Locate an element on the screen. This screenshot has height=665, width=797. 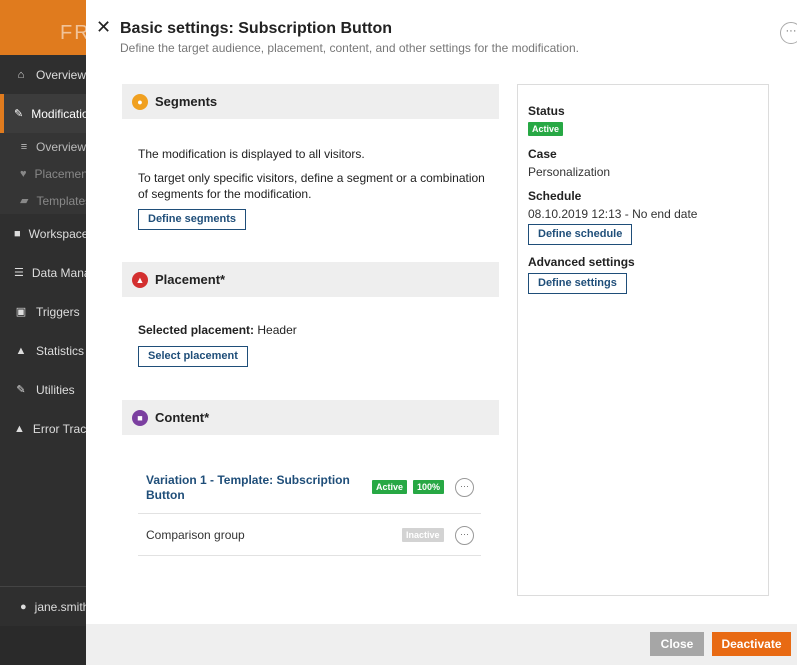
sidebar-item-label: Templates is located at coordinates (61, 200).